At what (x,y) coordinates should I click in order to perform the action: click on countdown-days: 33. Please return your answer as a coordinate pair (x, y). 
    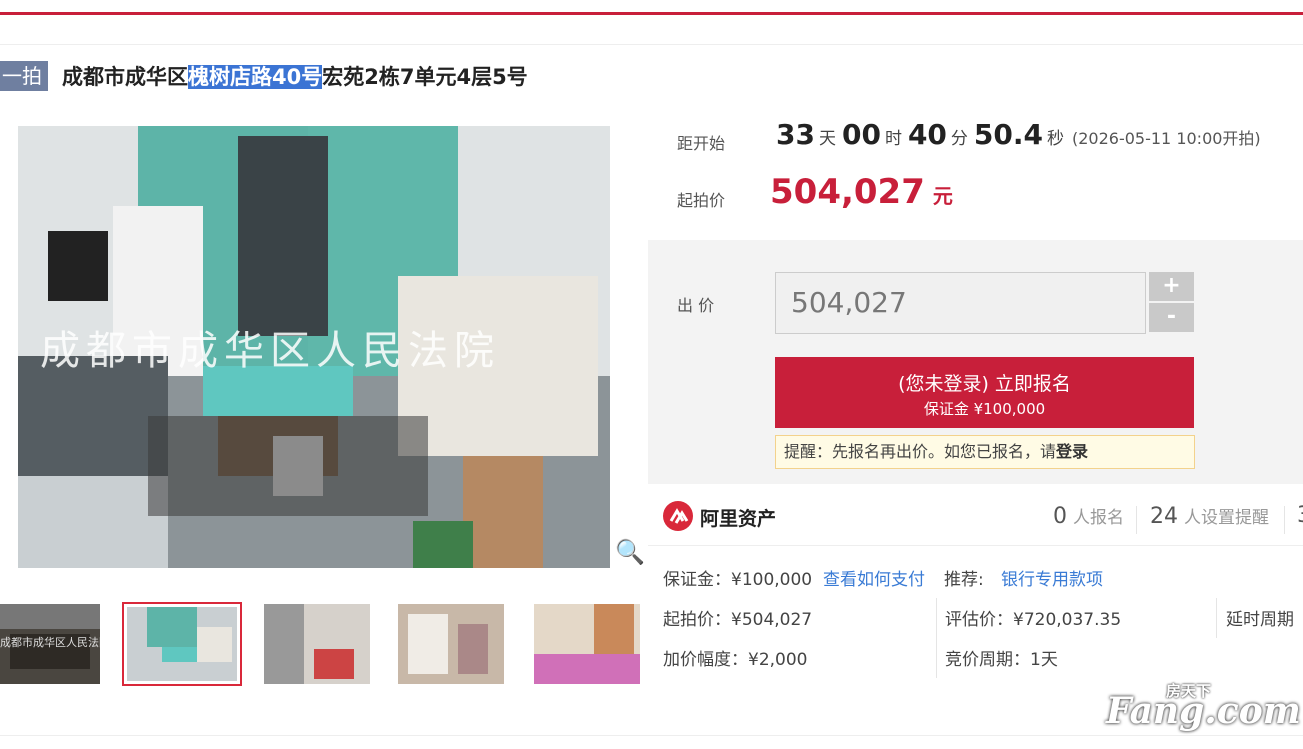
    Looking at the image, I should click on (795, 134).